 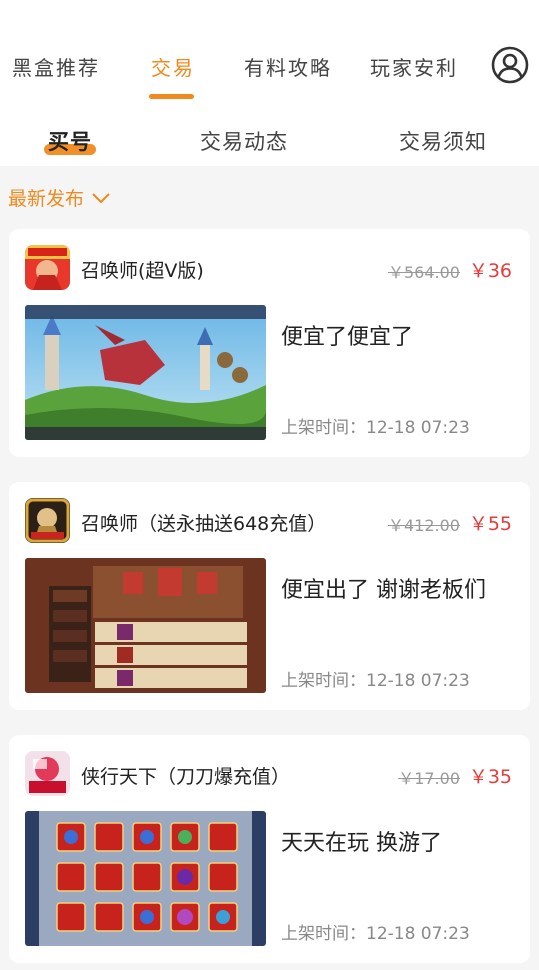 I want to click on nav-tab-trade: 交易, so click(x=173, y=66).